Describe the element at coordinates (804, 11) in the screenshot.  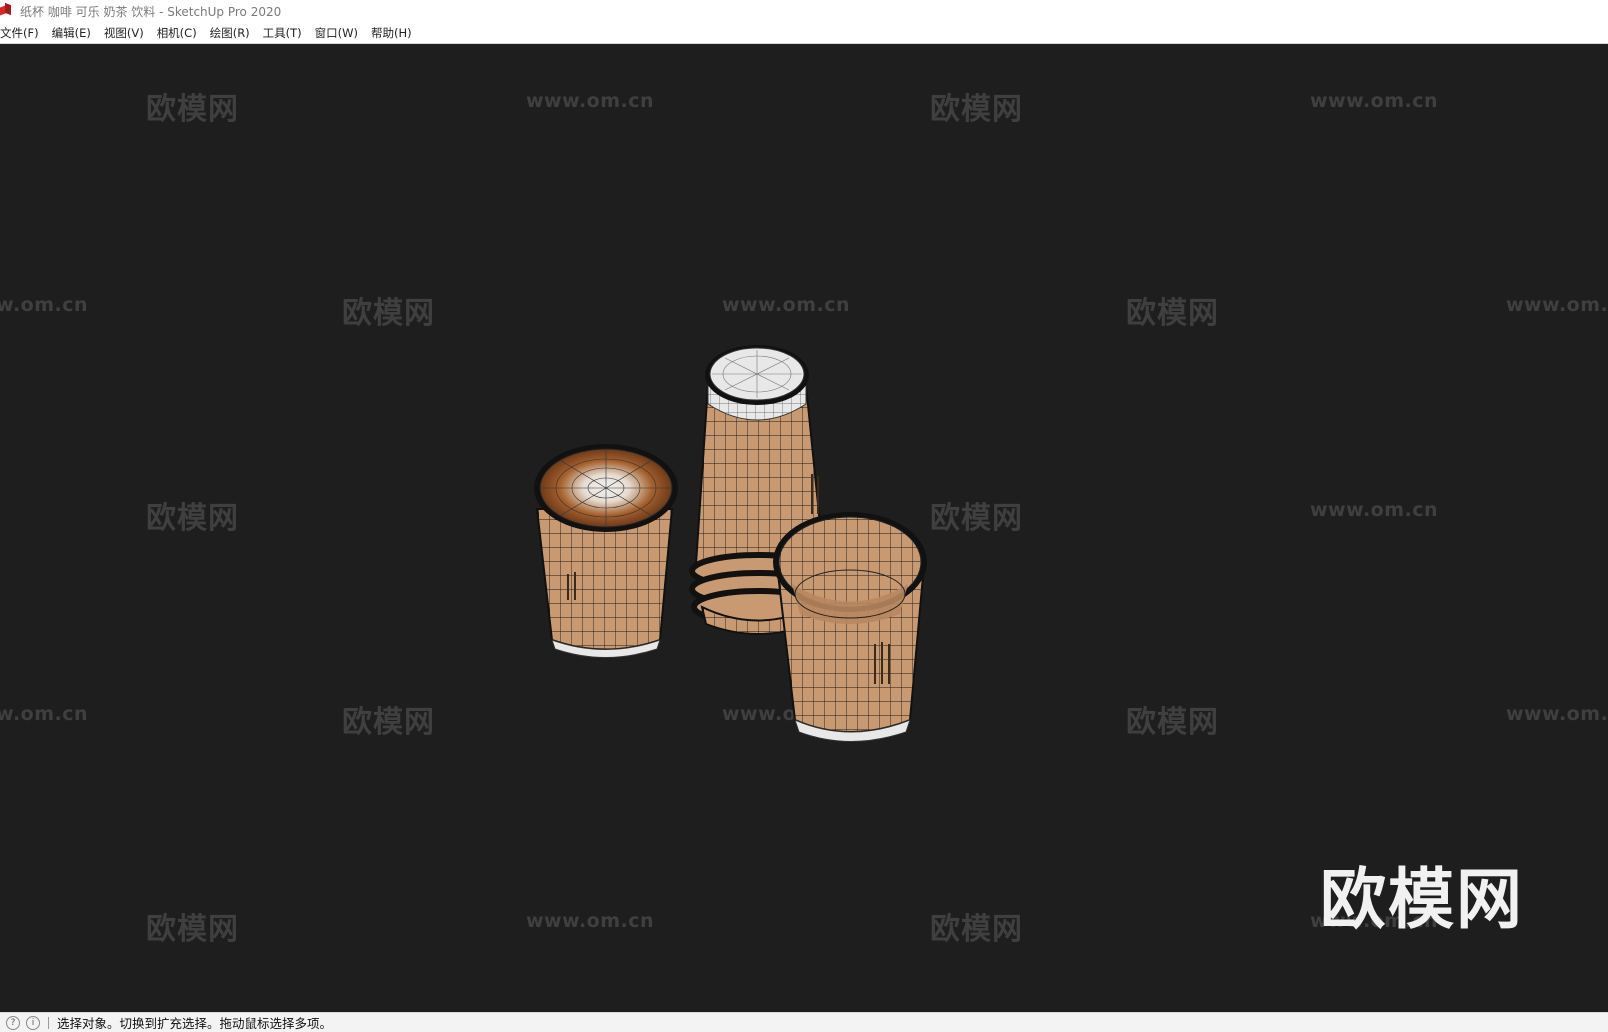
I see `title-bar: 纸杯 咖啡 可乐 奶茶 饮料 - SketchUp Pro 2020` at that location.